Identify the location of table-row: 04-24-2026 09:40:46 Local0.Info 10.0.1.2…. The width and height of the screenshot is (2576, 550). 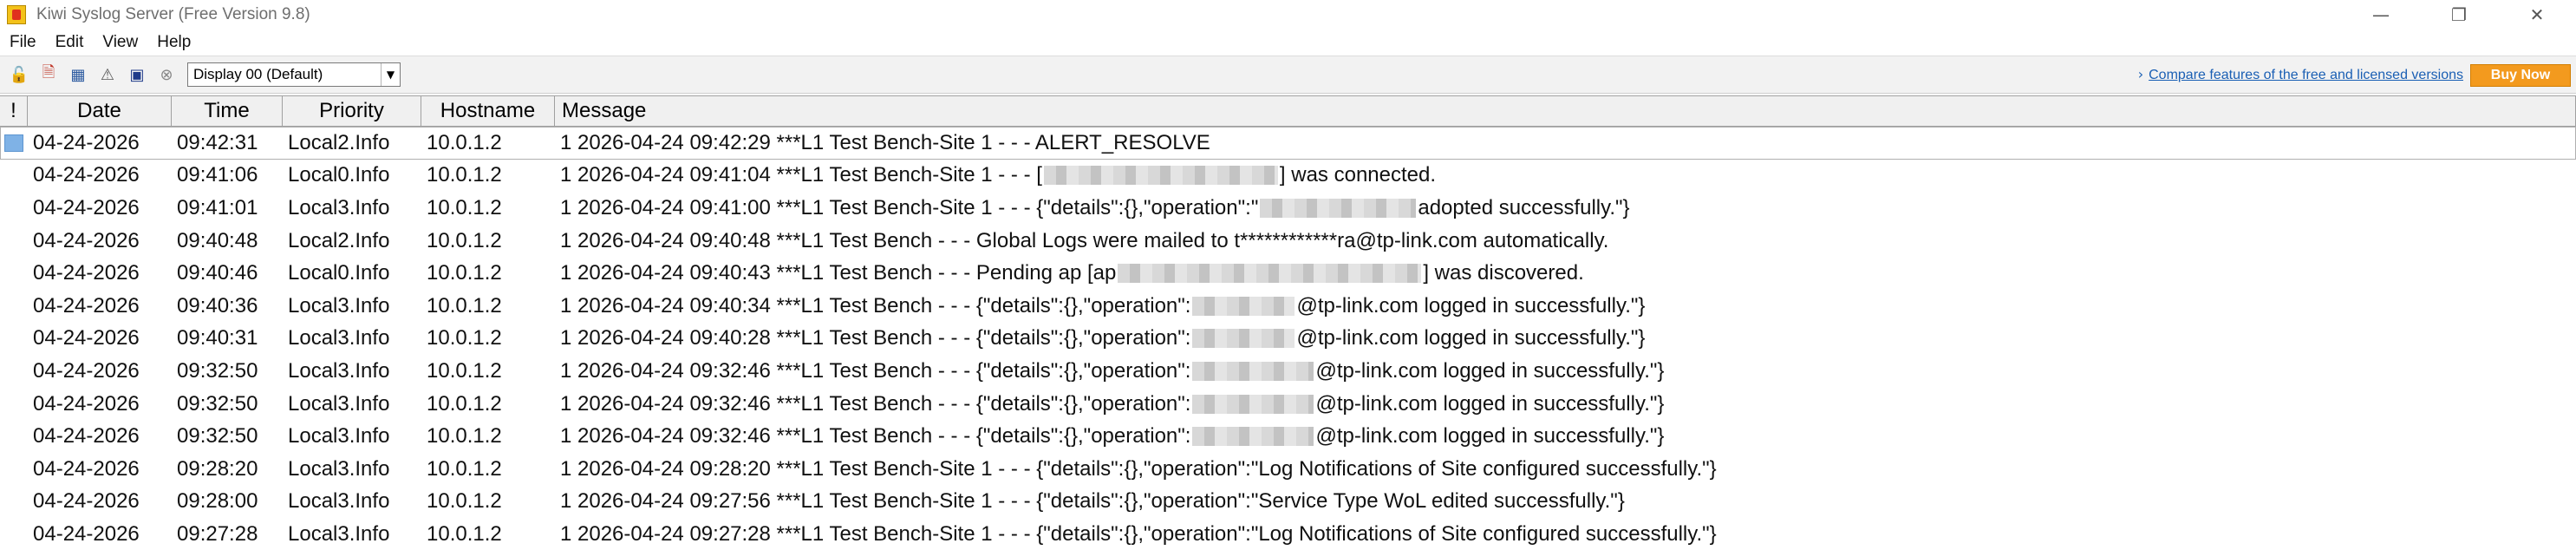
(1288, 274).